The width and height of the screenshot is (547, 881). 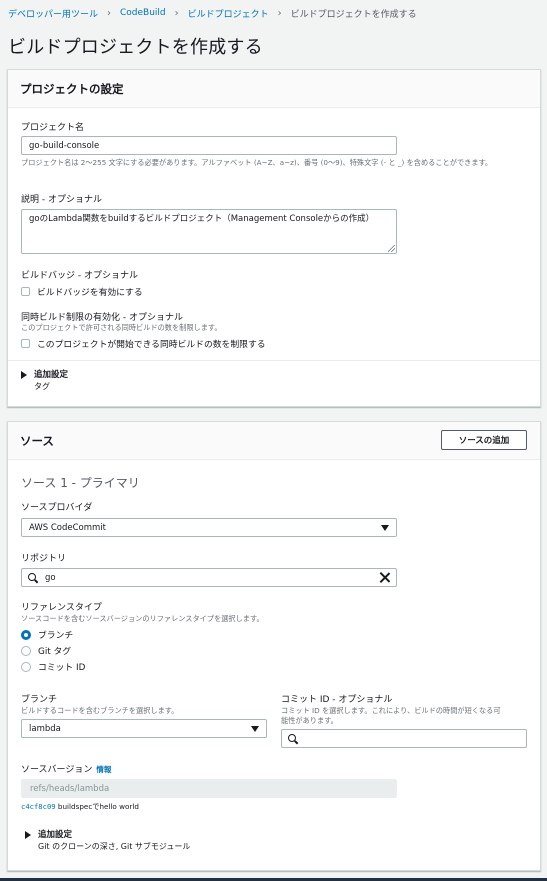 I want to click on source-version-input: refs/heads/lambda, so click(x=209, y=788).